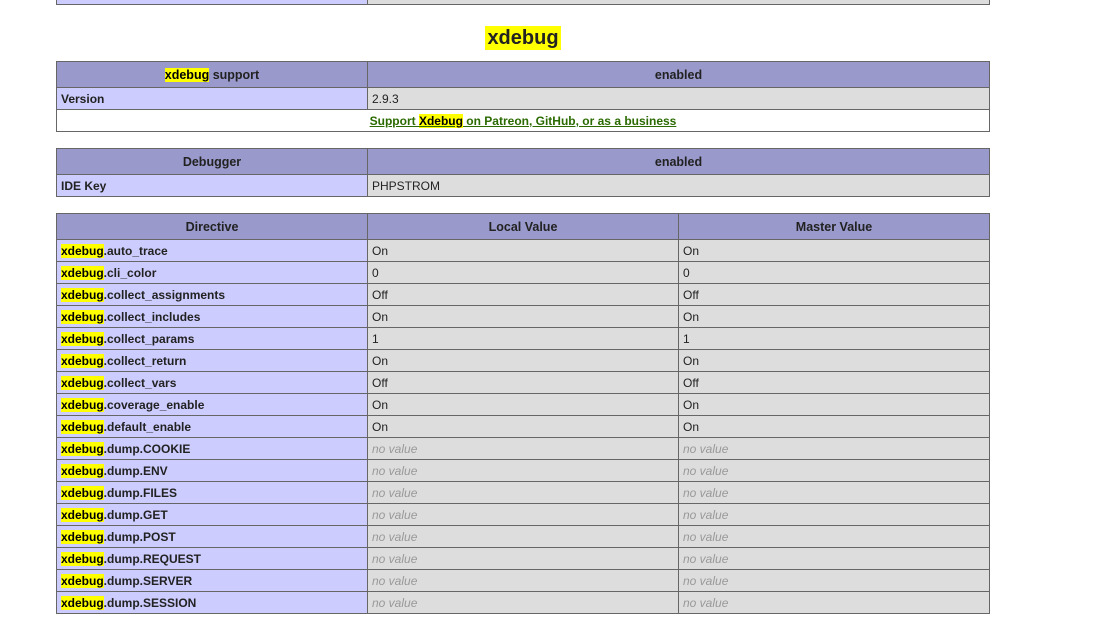 The image size is (1113, 617). I want to click on table-row: xdebug.dump.ENV no value no value, so click(523, 470).